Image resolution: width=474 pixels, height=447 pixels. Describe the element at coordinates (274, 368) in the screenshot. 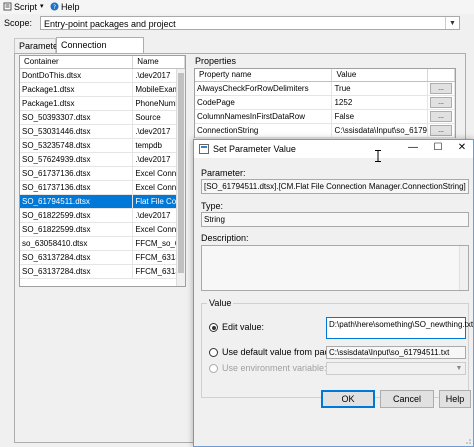

I see `environment-variable-label: Use environment variable:` at that location.